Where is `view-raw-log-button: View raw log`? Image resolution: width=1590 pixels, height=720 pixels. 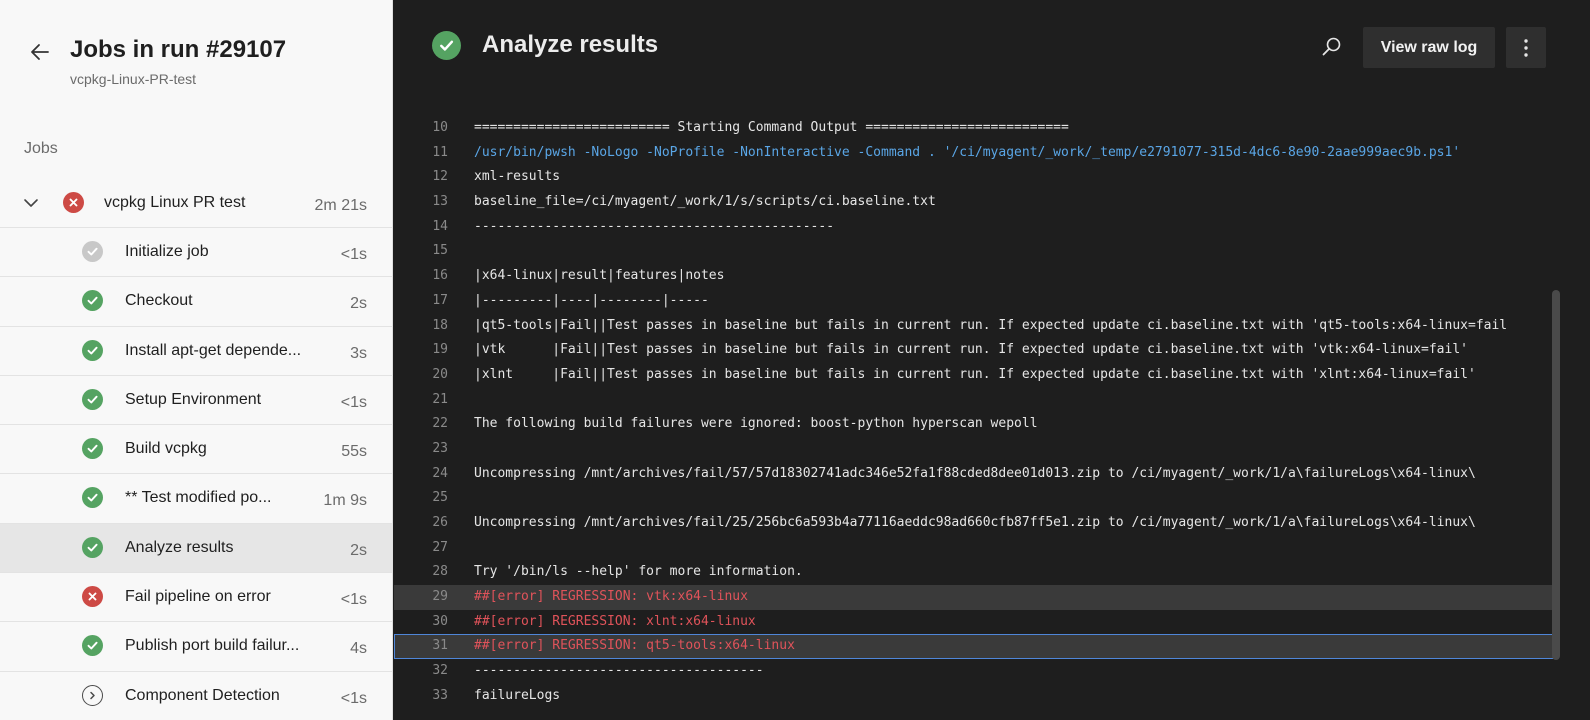
view-raw-log-button: View raw log is located at coordinates (1429, 47).